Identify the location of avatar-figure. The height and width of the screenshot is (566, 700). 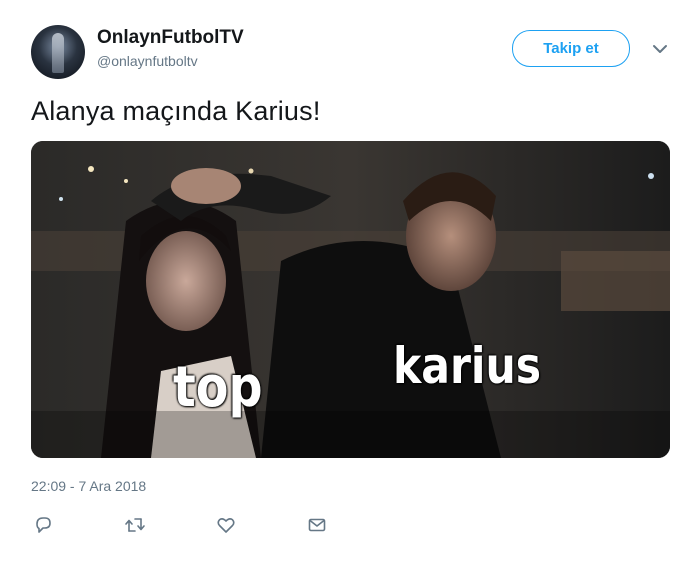
(58, 53).